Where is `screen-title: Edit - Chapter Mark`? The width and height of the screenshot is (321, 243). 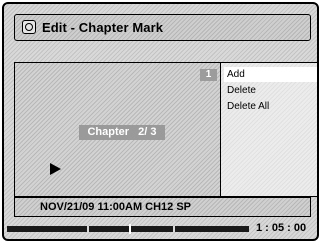
screen-title: Edit - Chapter Mark is located at coordinates (103, 27).